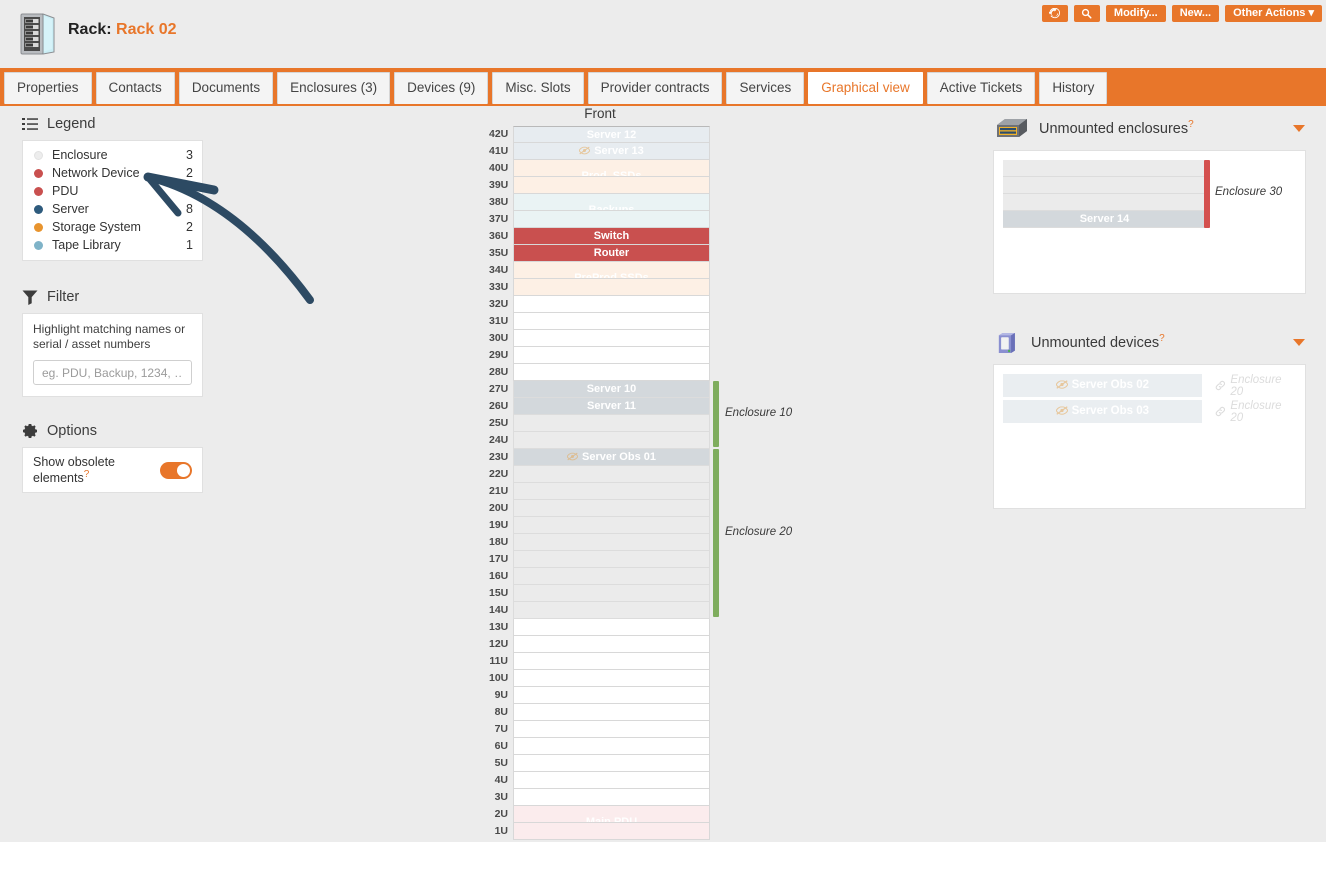 This screenshot has height=876, width=1326. I want to click on rack-item-server-obs-01: Server Obs 01, so click(611, 457).